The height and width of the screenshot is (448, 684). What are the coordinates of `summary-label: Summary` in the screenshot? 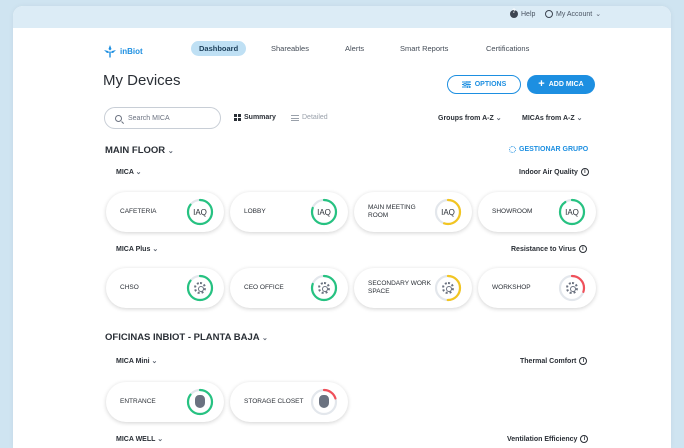 It's located at (260, 117).